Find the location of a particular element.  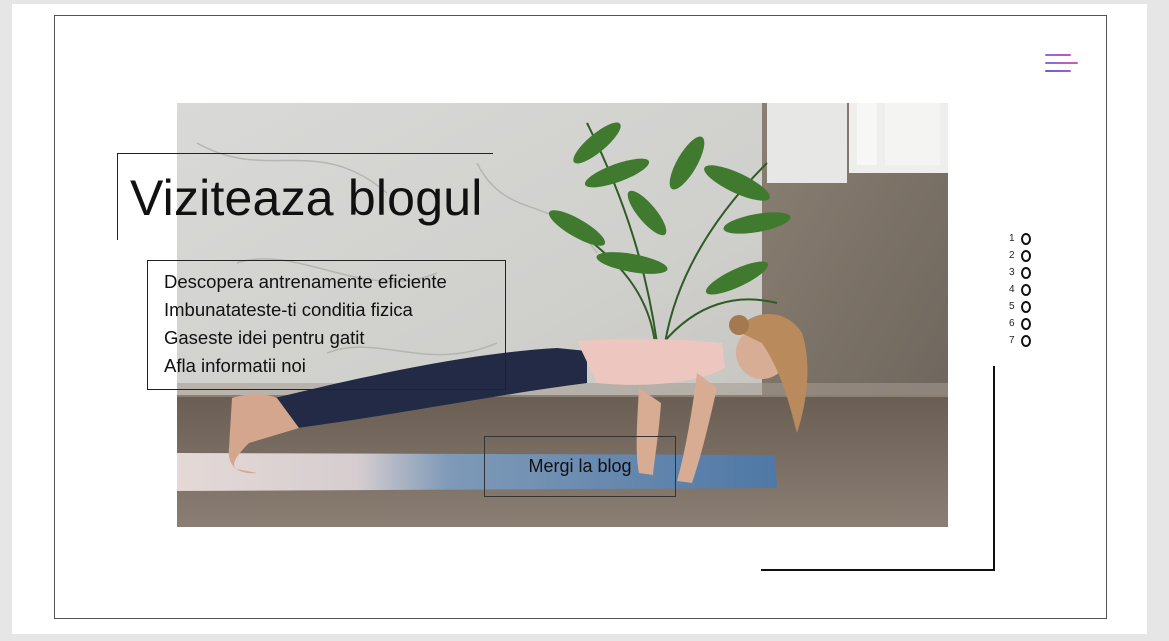

pager-item-5: 5 is located at coordinates (1024, 306).